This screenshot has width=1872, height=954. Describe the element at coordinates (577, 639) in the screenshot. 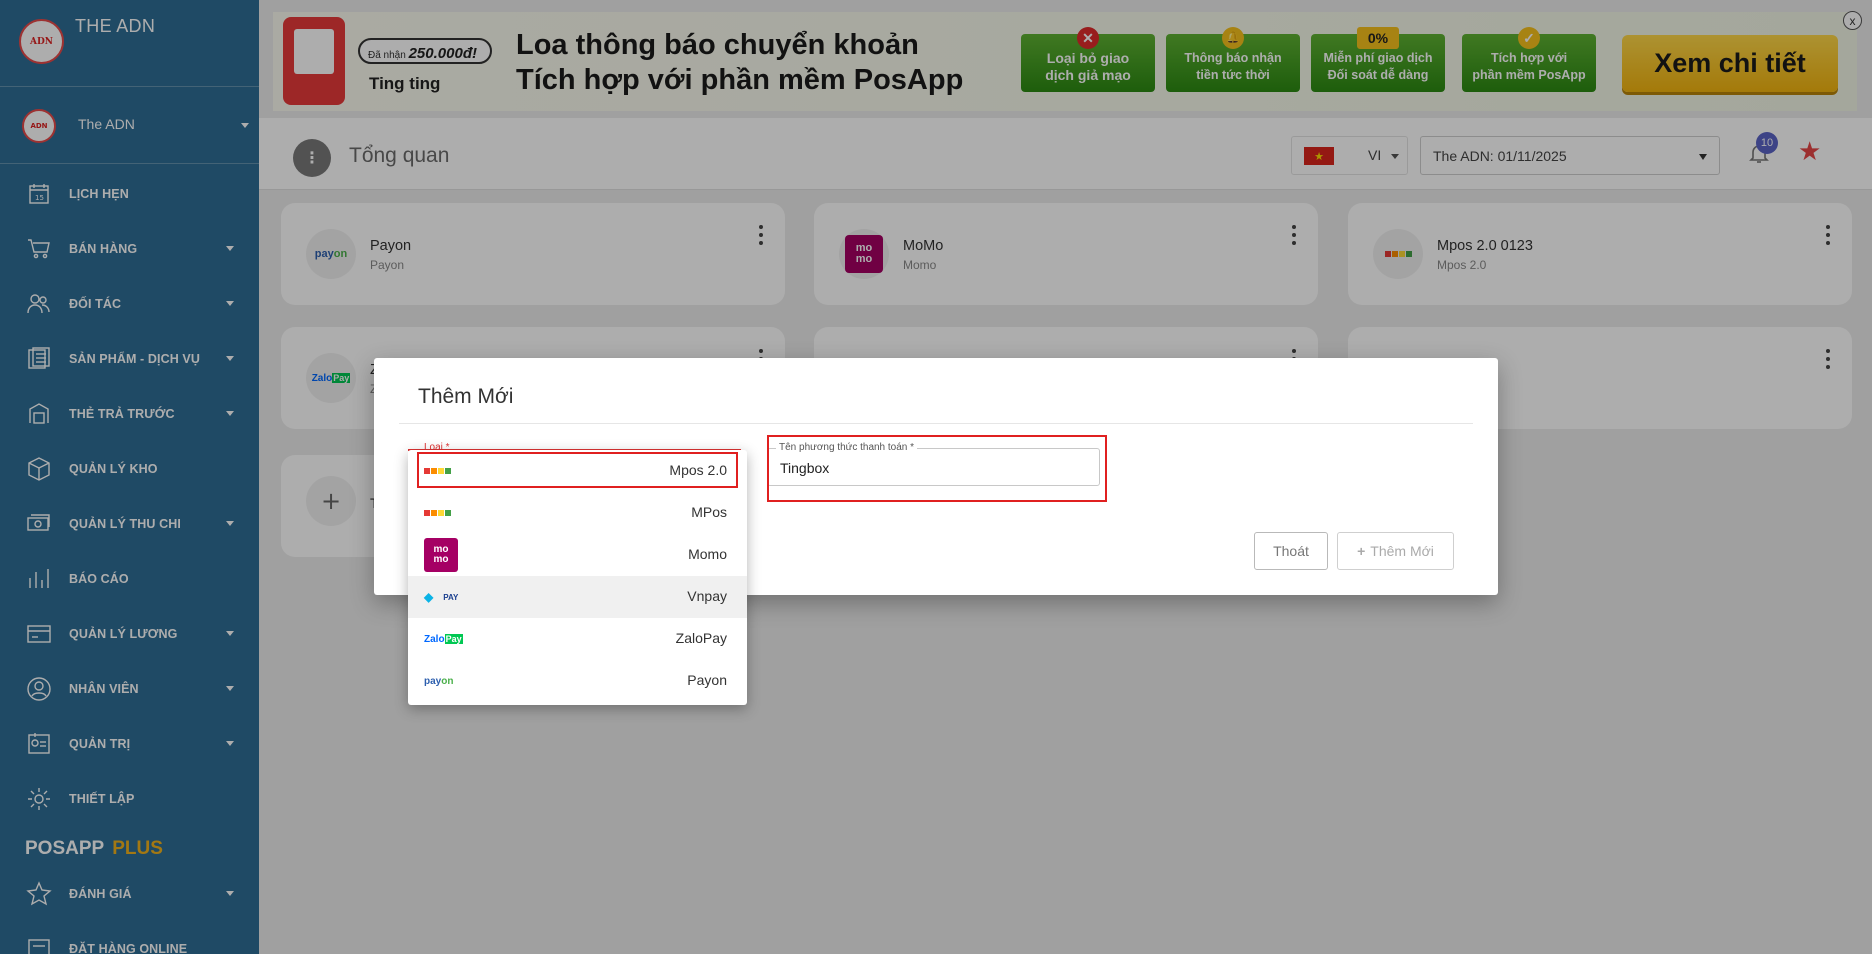

I see `dropdown-option: Zalo Pay ZaloPay` at that location.